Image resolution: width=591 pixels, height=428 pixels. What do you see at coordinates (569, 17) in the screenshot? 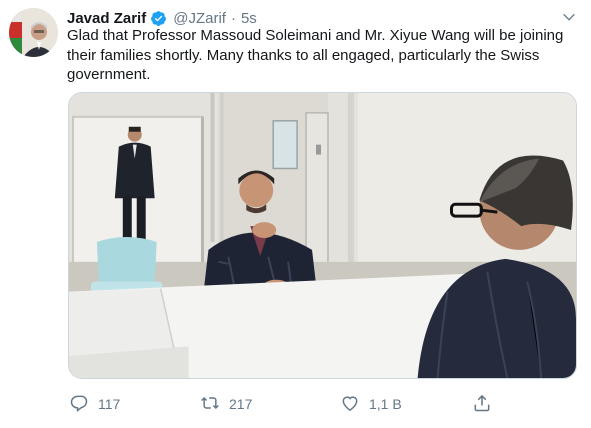
I see `chevron-down-icon` at bounding box center [569, 17].